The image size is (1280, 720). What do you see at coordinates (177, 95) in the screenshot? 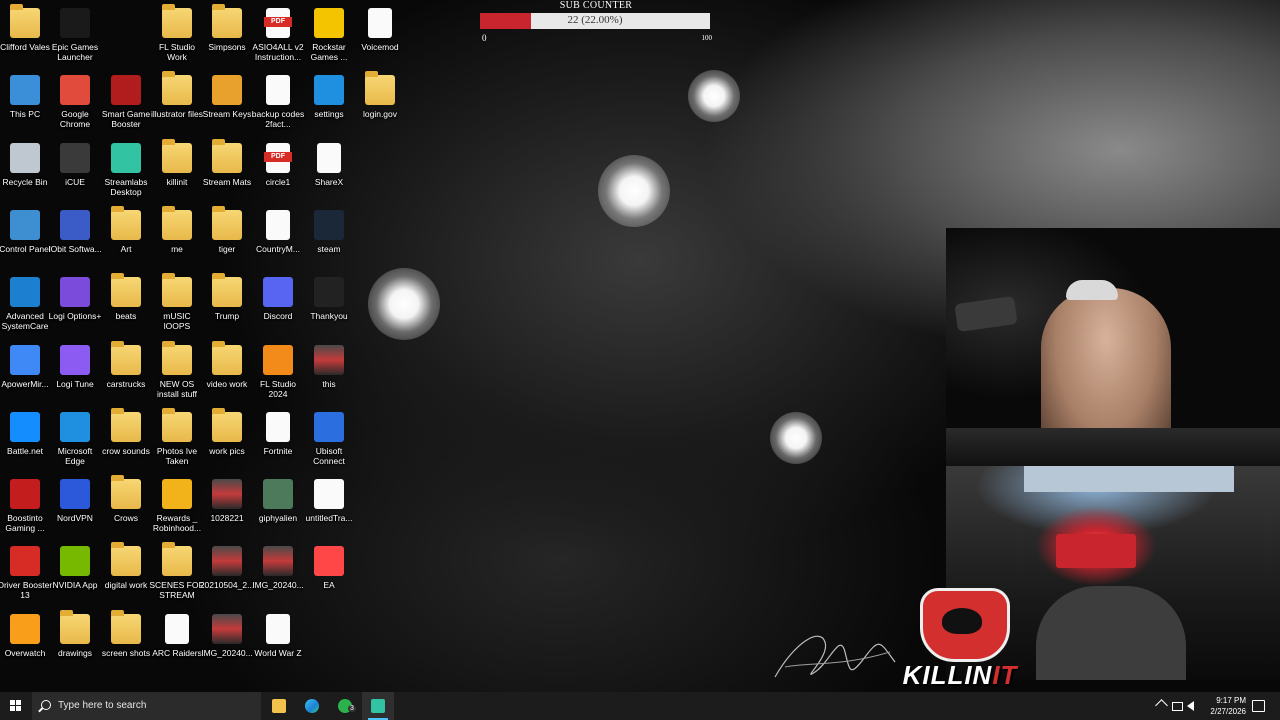
I see `desktop-icon: illustrator files` at bounding box center [177, 95].